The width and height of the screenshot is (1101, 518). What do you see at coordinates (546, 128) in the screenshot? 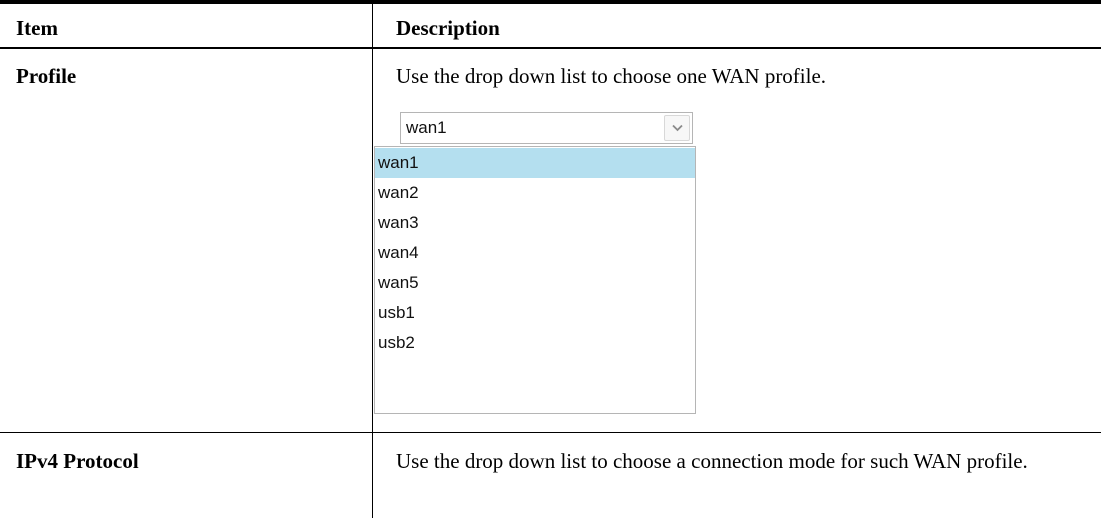
I see `profile-select: wan1` at bounding box center [546, 128].